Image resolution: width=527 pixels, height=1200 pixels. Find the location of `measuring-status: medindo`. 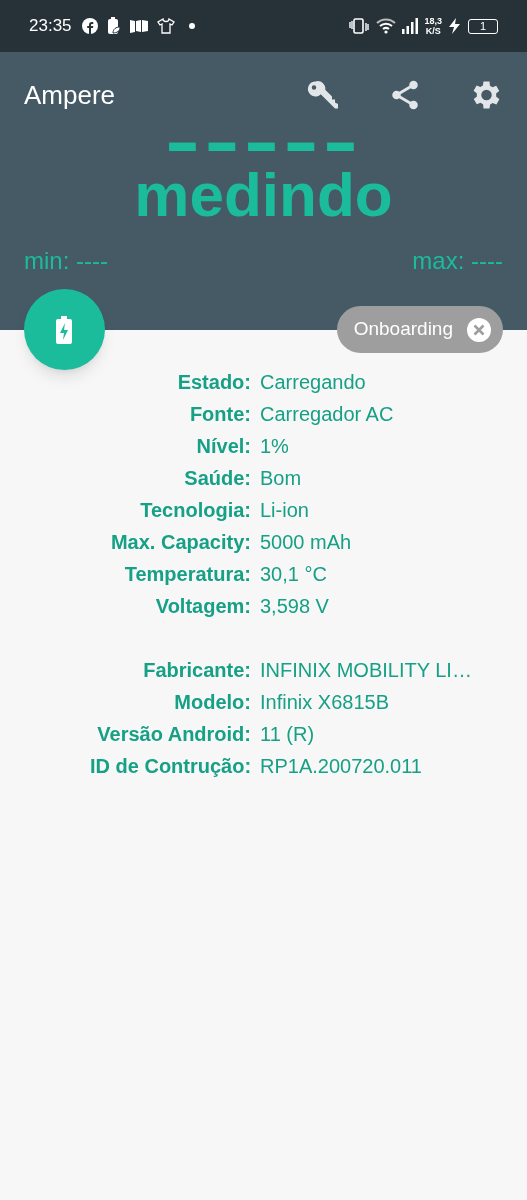

measuring-status: medindo is located at coordinates (263, 195).